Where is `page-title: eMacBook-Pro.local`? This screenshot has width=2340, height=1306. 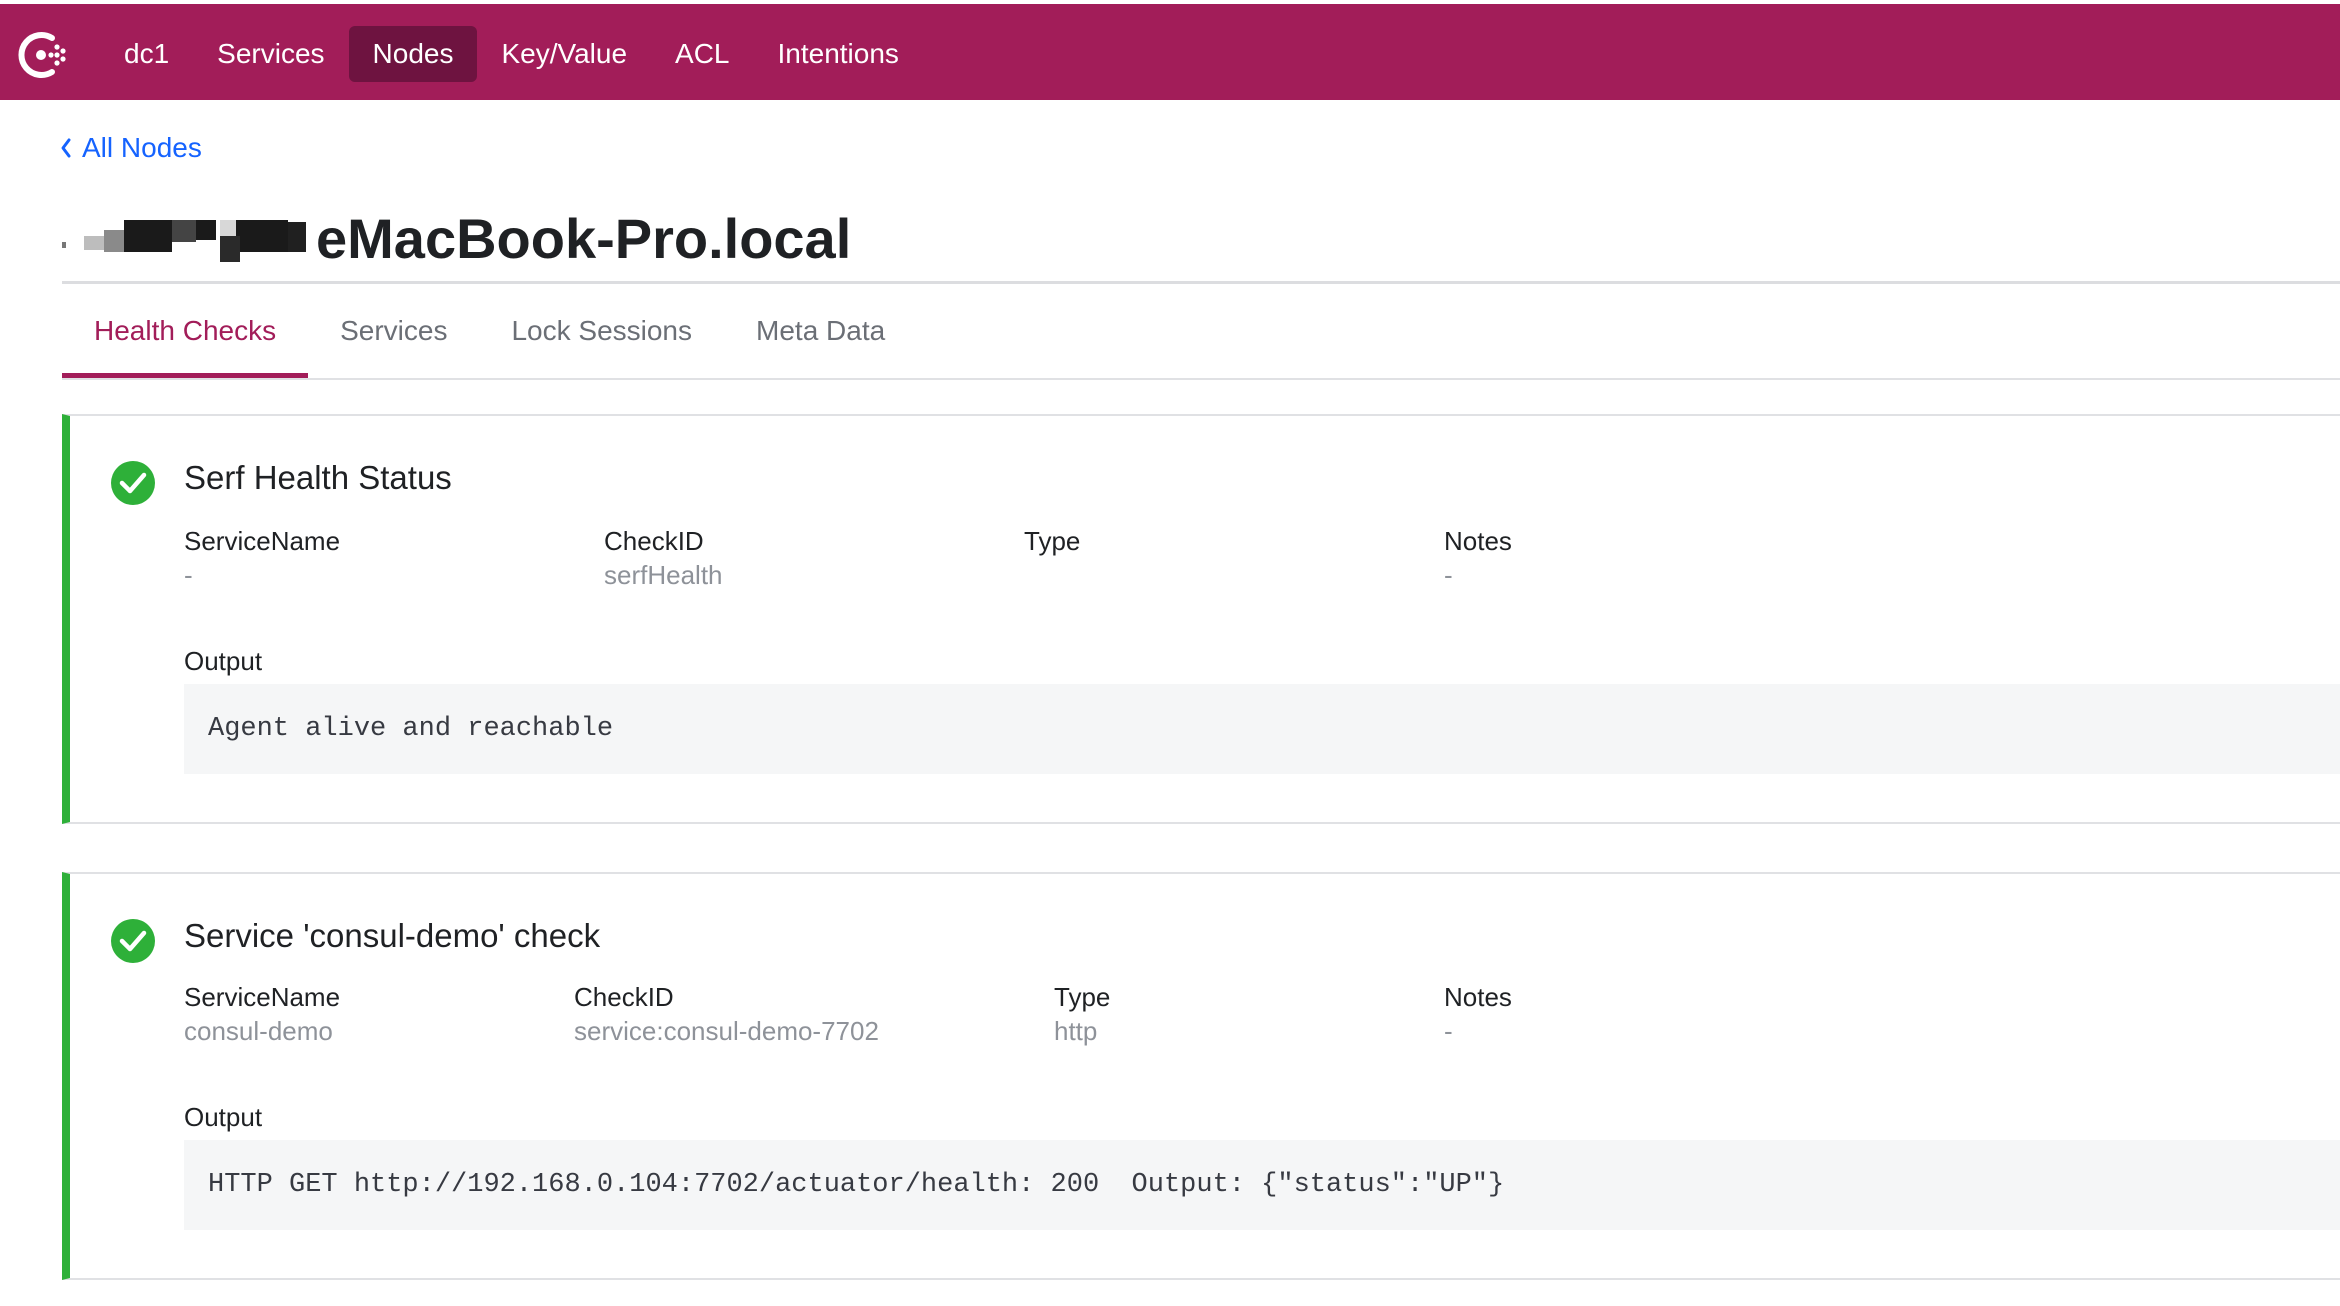 page-title: eMacBook-Pro.local is located at coordinates (584, 238).